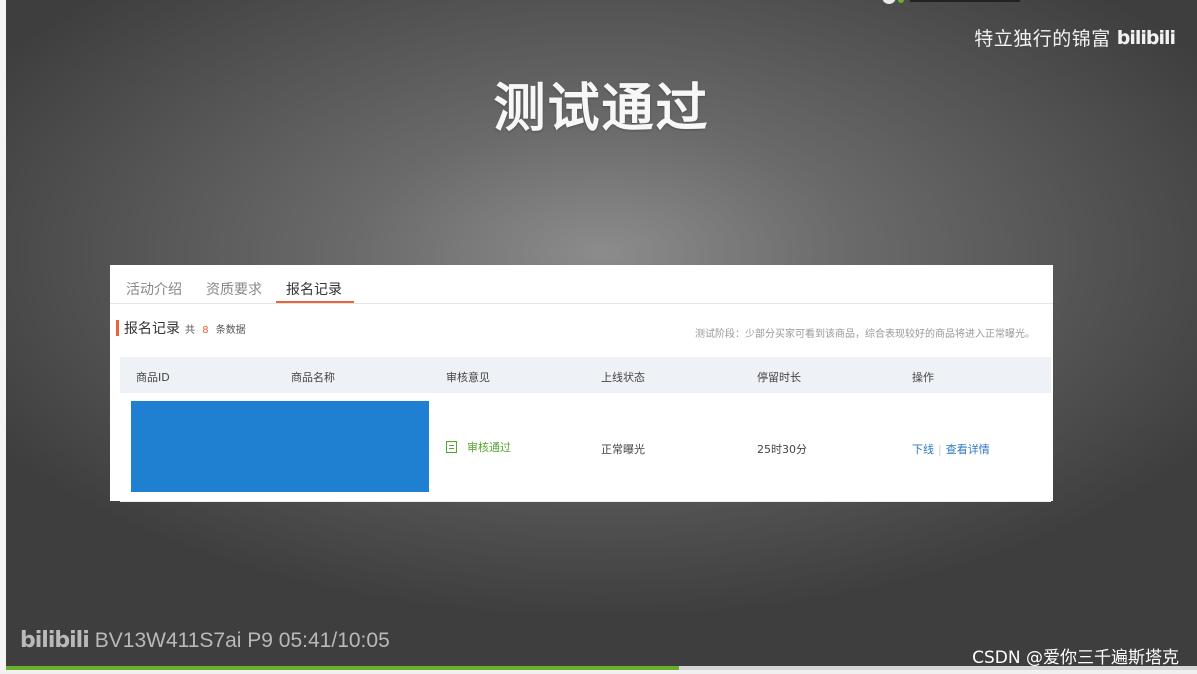 This screenshot has height=674, width=1197. Describe the element at coordinates (601, 109) in the screenshot. I see `slide-title: 测试通过` at that location.